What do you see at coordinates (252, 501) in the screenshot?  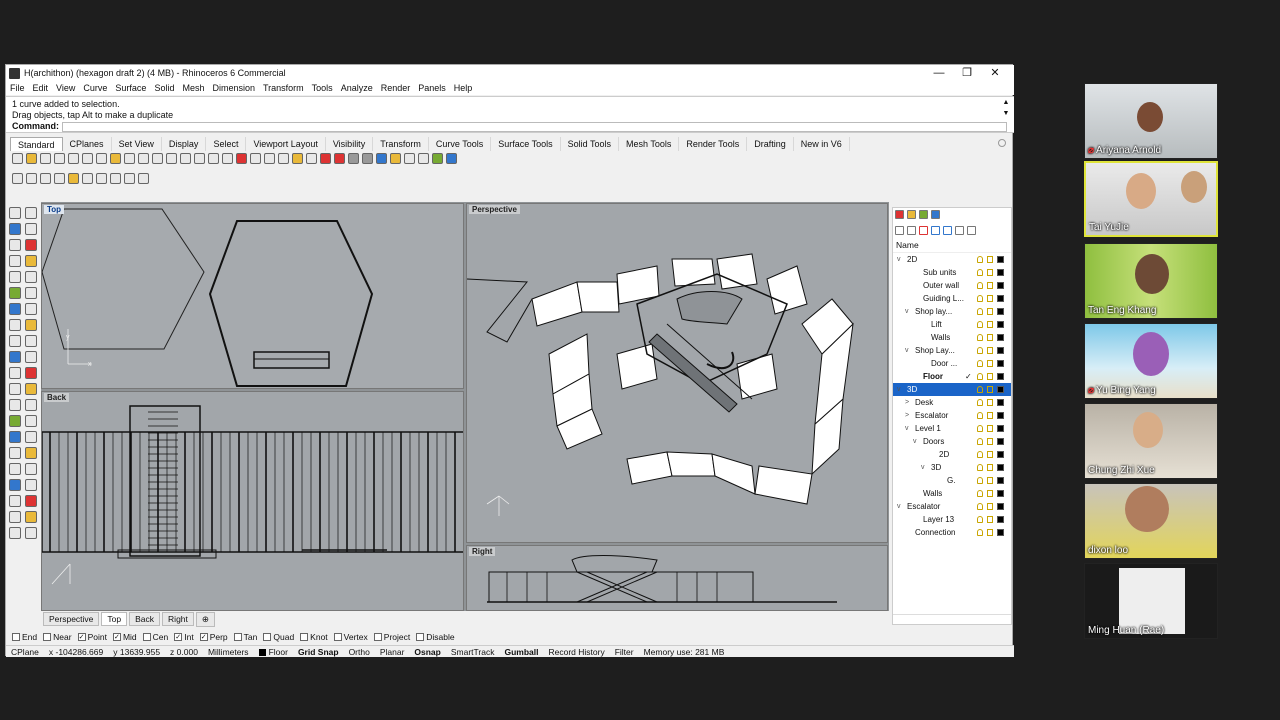 I see `viewport-back: Back` at bounding box center [252, 501].